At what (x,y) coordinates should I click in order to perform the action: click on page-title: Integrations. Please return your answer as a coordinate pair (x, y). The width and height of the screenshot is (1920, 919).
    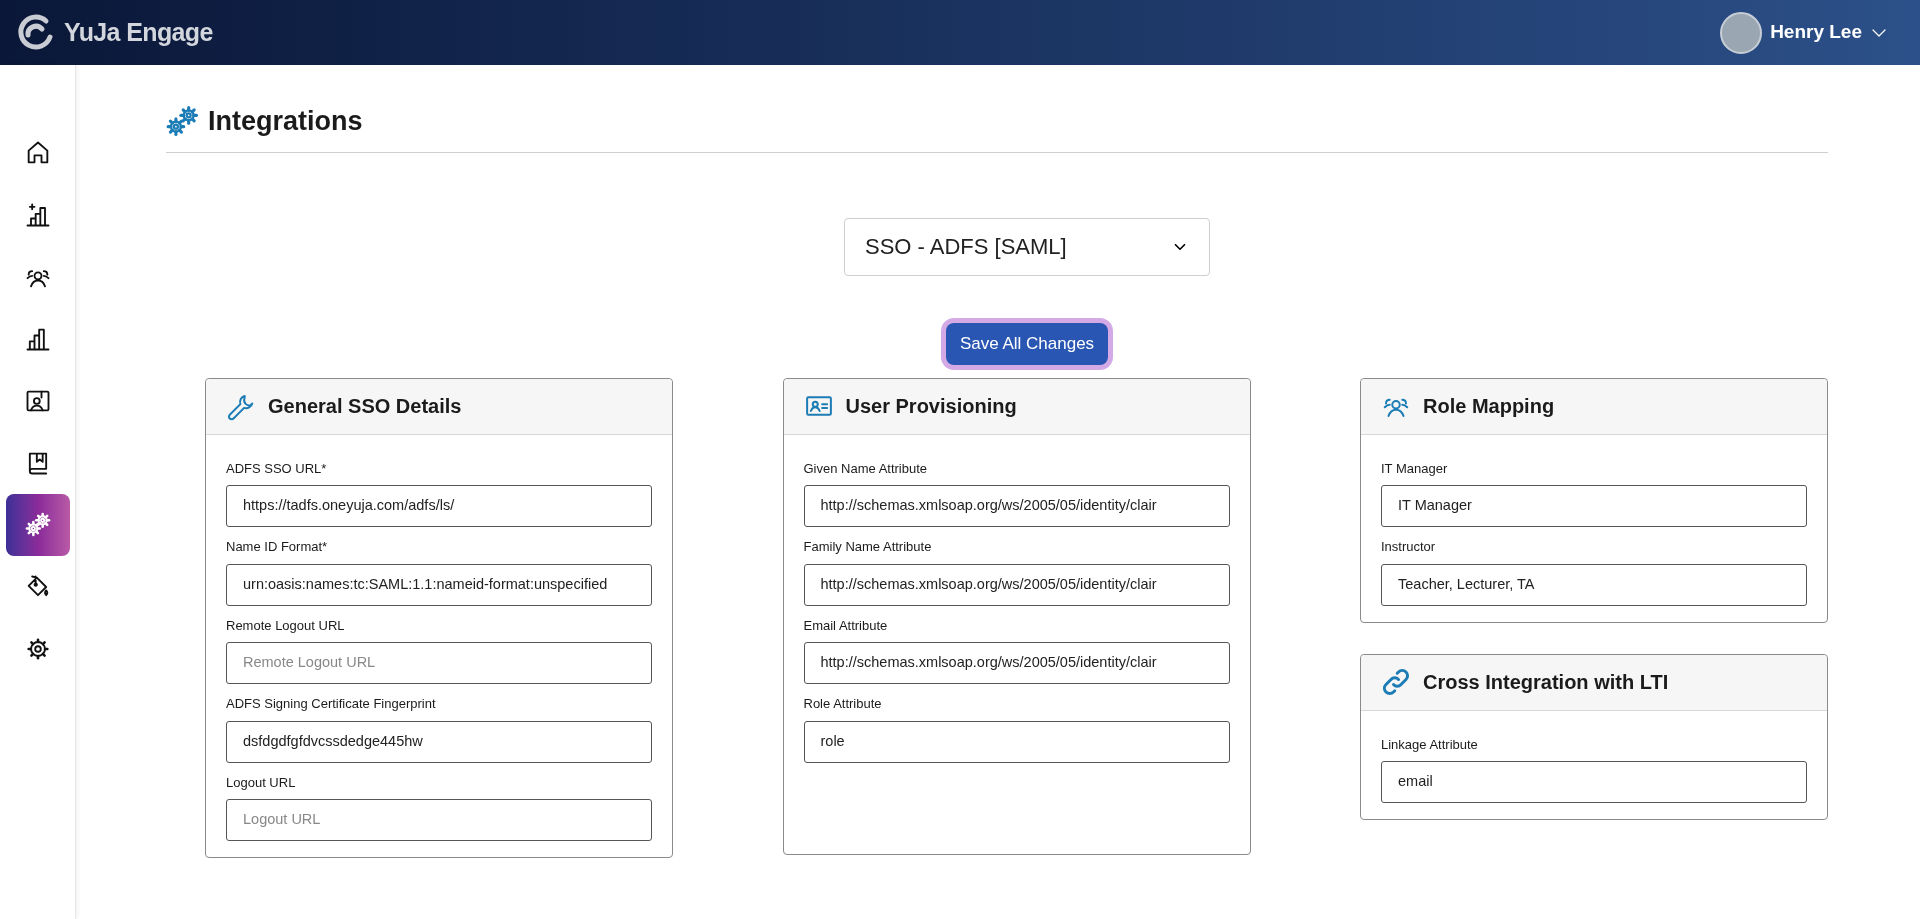
    Looking at the image, I should click on (285, 121).